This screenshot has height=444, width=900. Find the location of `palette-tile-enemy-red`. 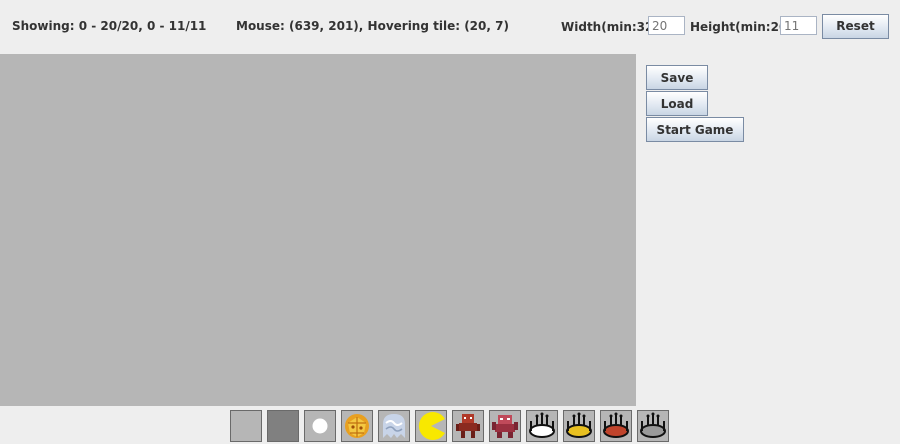

palette-tile-enemy-red is located at coordinates (468, 426).